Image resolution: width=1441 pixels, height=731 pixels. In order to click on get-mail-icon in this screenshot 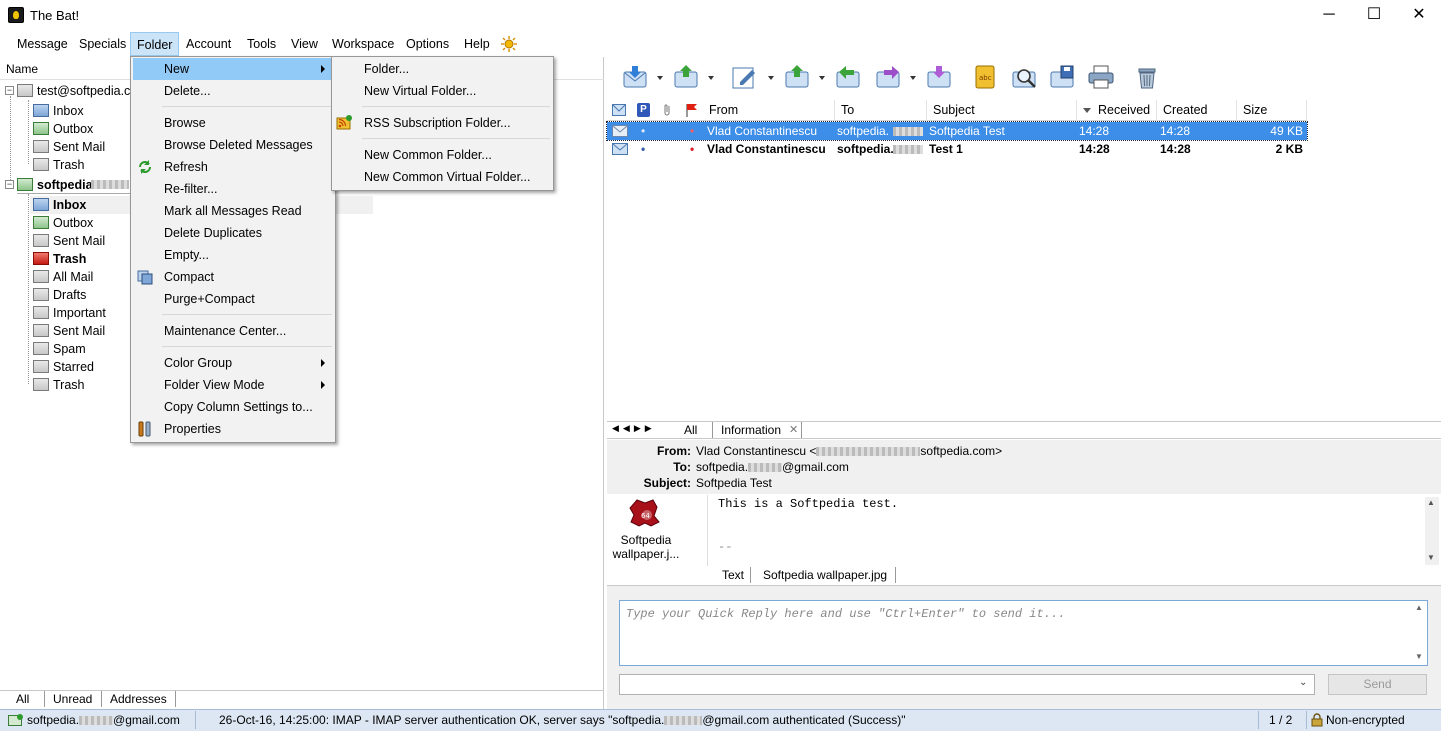, I will do `click(636, 77)`.